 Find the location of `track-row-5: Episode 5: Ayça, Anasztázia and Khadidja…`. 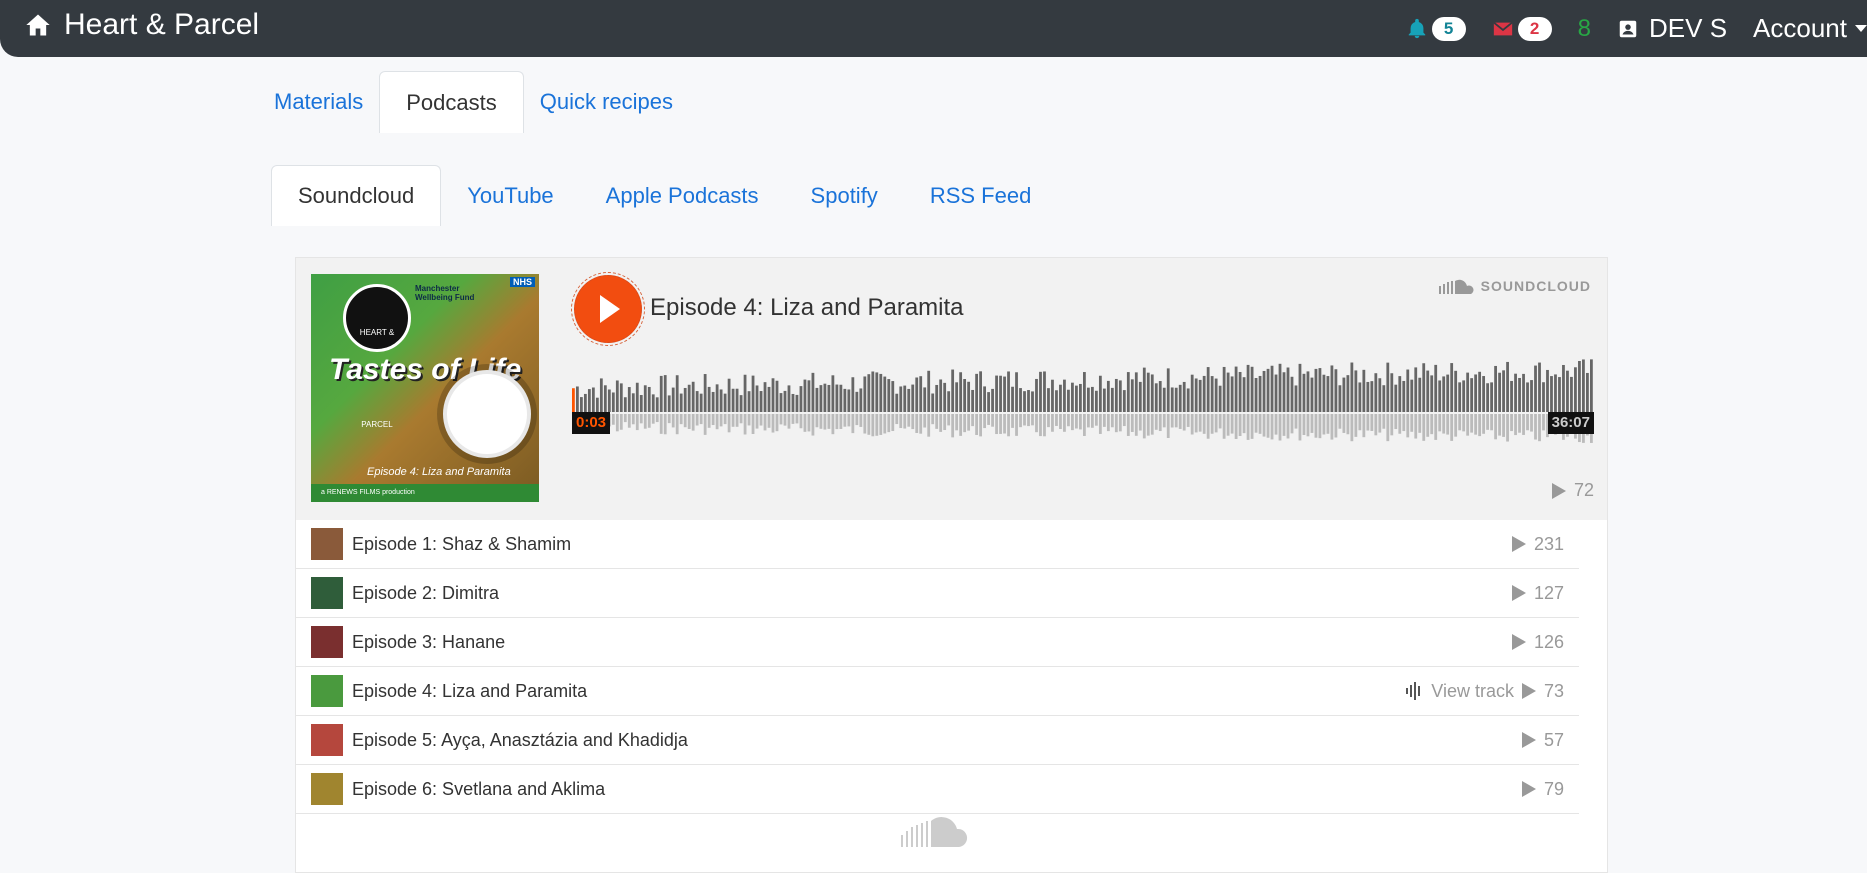

track-row-5: Episode 5: Ayça, Anasztázia and Khadidja… is located at coordinates (937, 740).